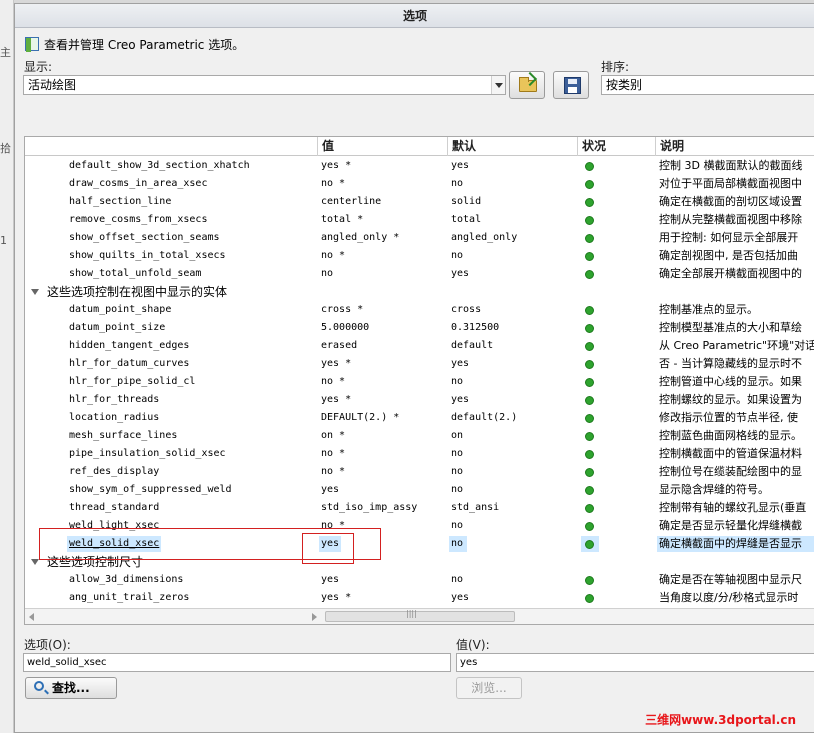  I want to click on table-row: allow_3d_dimensions yes no 确定是否在等轴视图中显示尺, so click(419, 580).